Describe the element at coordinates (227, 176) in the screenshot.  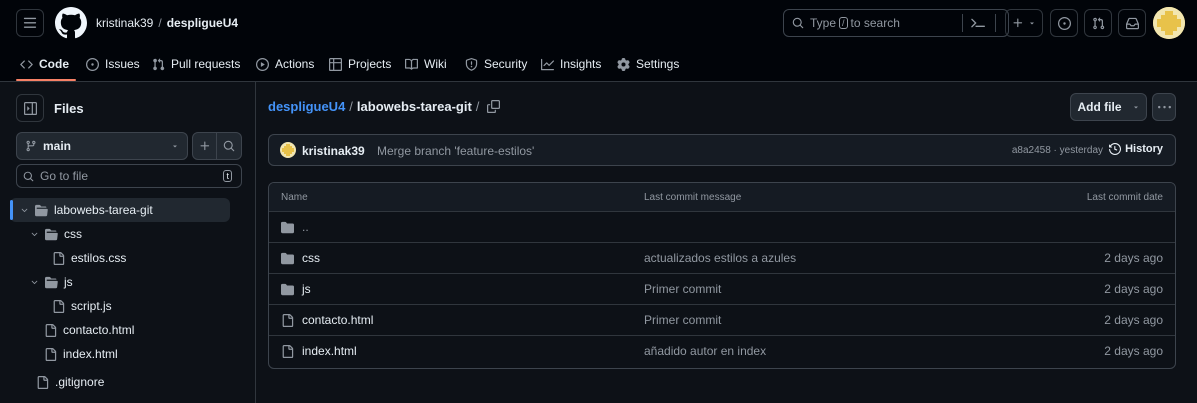
I see `go-to-file-shortcut: t` at that location.